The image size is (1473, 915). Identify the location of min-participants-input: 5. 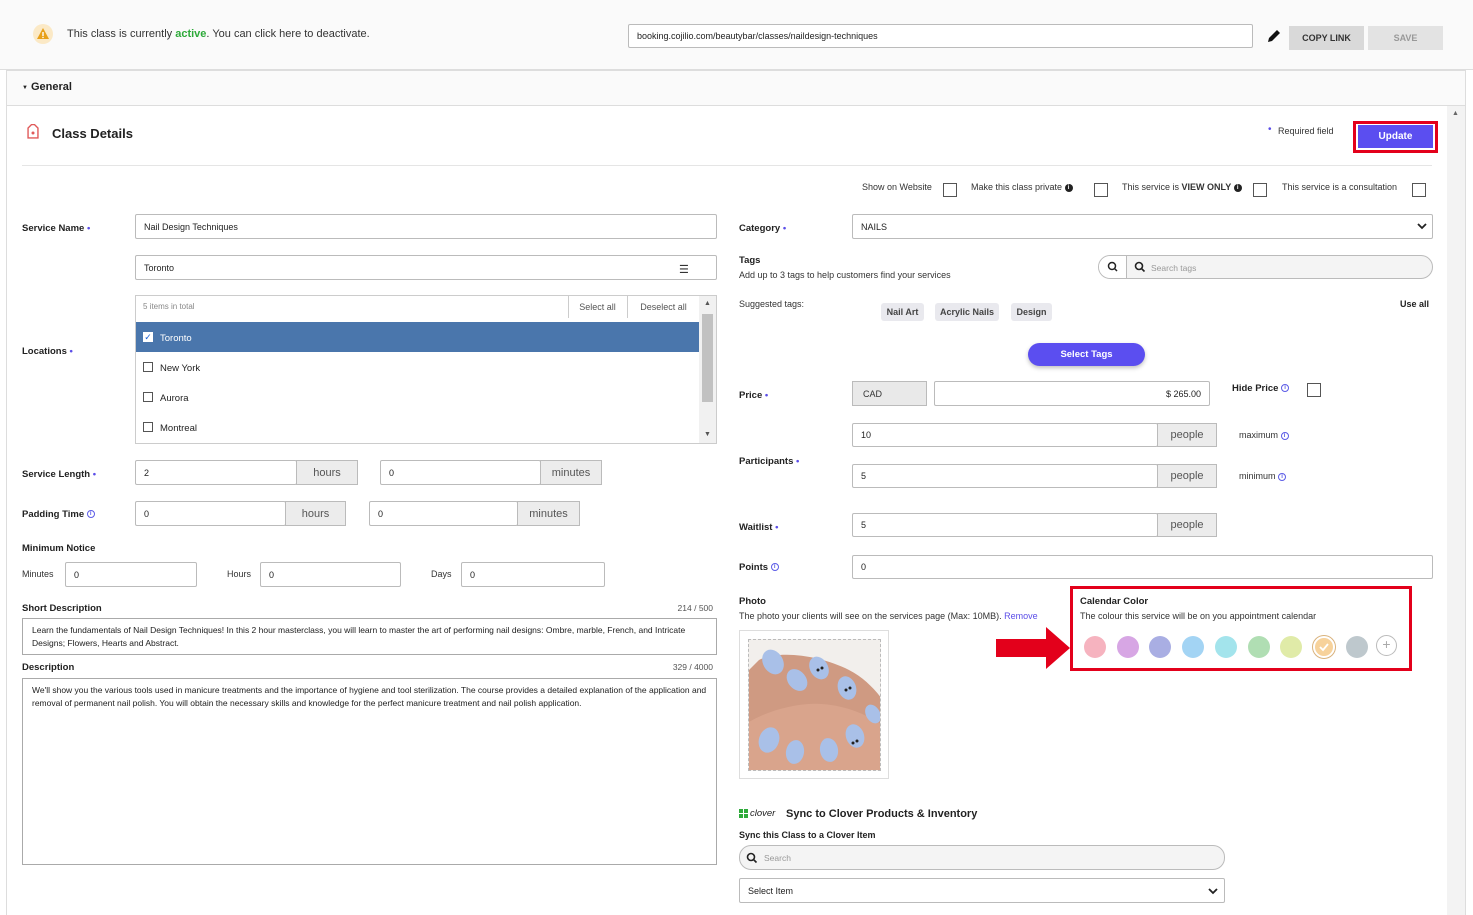
(1005, 476).